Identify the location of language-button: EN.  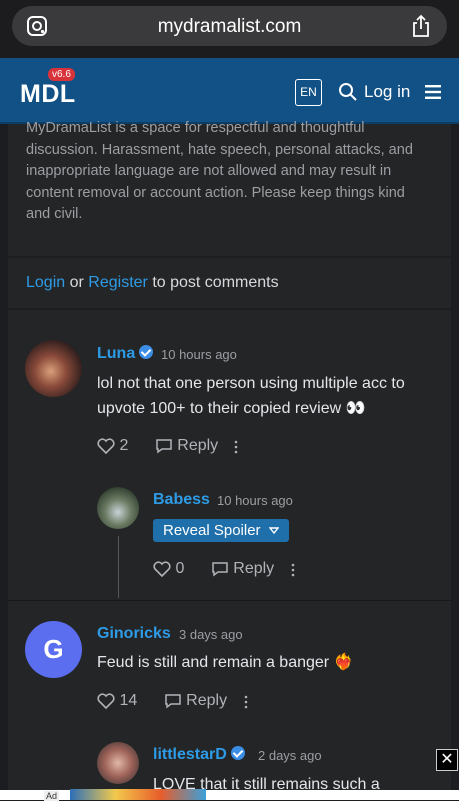
(308, 92).